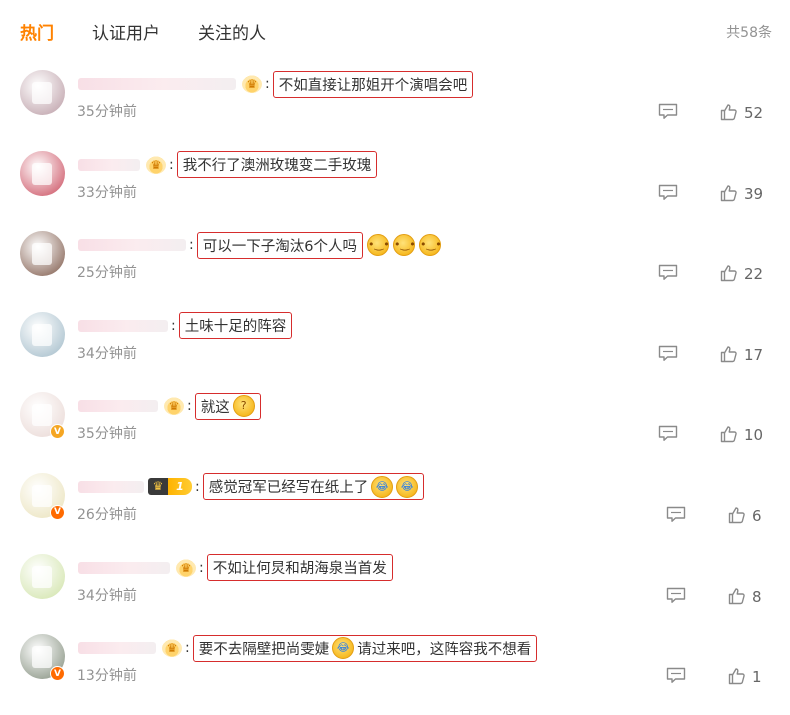 The width and height of the screenshot is (790, 715). Describe the element at coordinates (395, 422) in the screenshot. I see `comment-item: V ♛: 就这? 35分钟前 10` at that location.